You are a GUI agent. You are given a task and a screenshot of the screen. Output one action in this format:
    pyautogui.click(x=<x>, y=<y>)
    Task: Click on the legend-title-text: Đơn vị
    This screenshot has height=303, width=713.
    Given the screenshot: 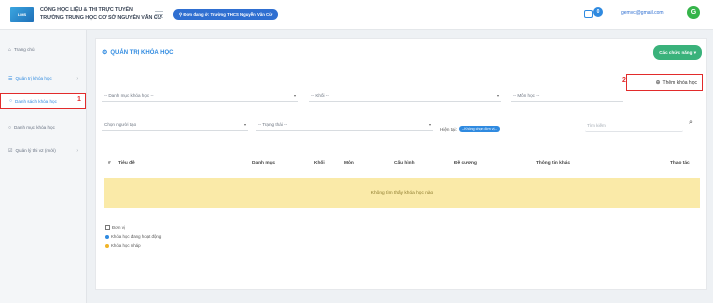 What is the action you would take?
    pyautogui.click(x=118, y=227)
    